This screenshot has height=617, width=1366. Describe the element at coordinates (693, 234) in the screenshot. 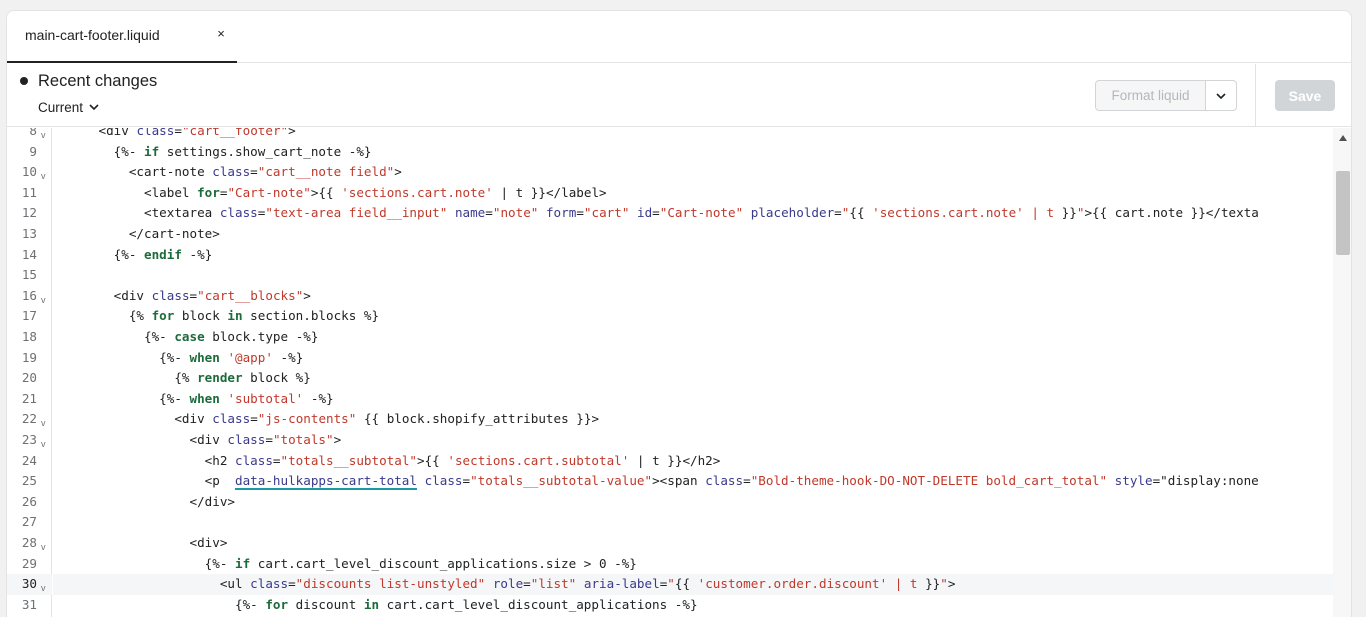

I see `code-line: </cart-note>` at that location.